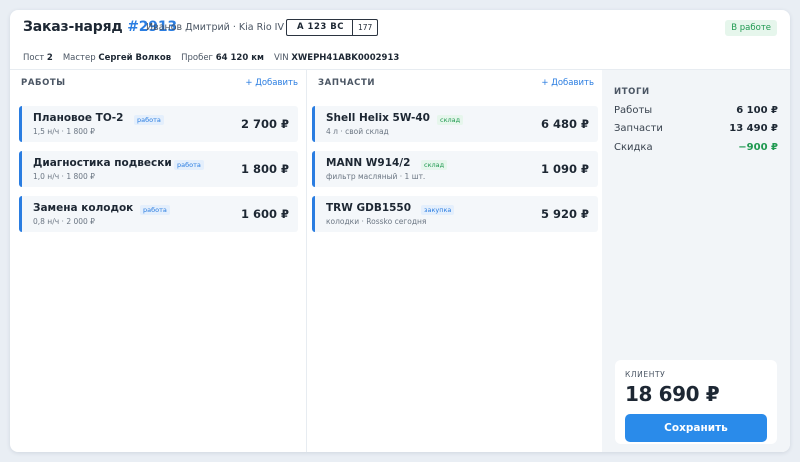 This screenshot has width=800, height=462. I want to click on meta-mileage: Пробег 64 120 км, so click(222, 58).